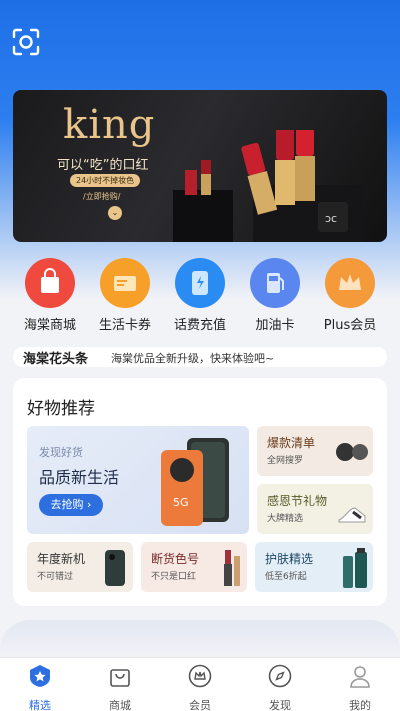 This screenshot has height=711, width=400. What do you see at coordinates (275, 283) in the screenshot?
I see `fuel-icon` at bounding box center [275, 283].